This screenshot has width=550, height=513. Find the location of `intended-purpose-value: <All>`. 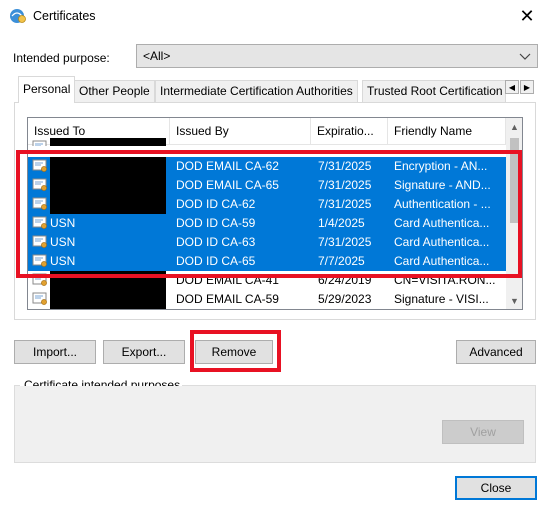

intended-purpose-value: <All> is located at coordinates (157, 56).